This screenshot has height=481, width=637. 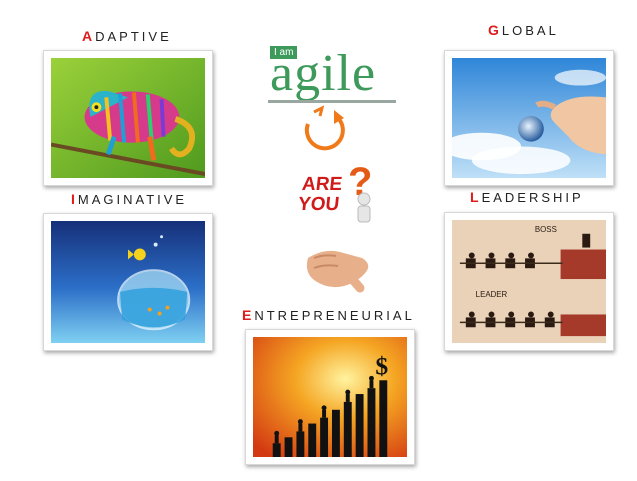 I want to click on label-leadership: LEADERSHIP, so click(x=527, y=197).